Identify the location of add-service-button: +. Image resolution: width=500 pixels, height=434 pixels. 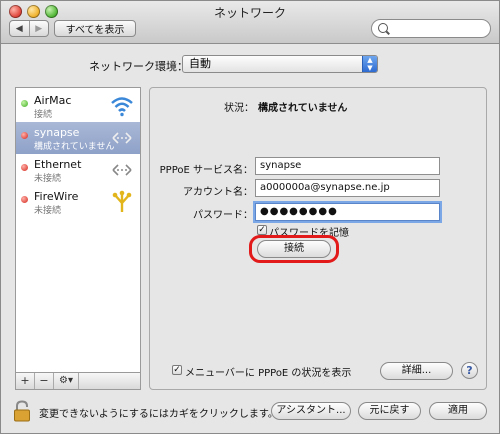
(25, 381).